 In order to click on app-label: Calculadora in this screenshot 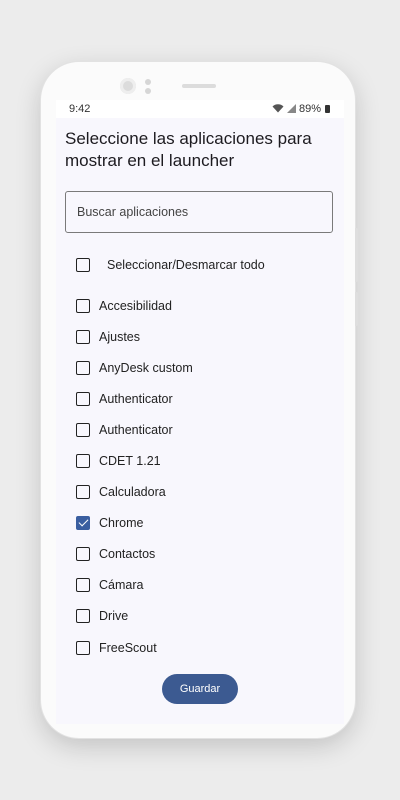, I will do `click(132, 492)`.